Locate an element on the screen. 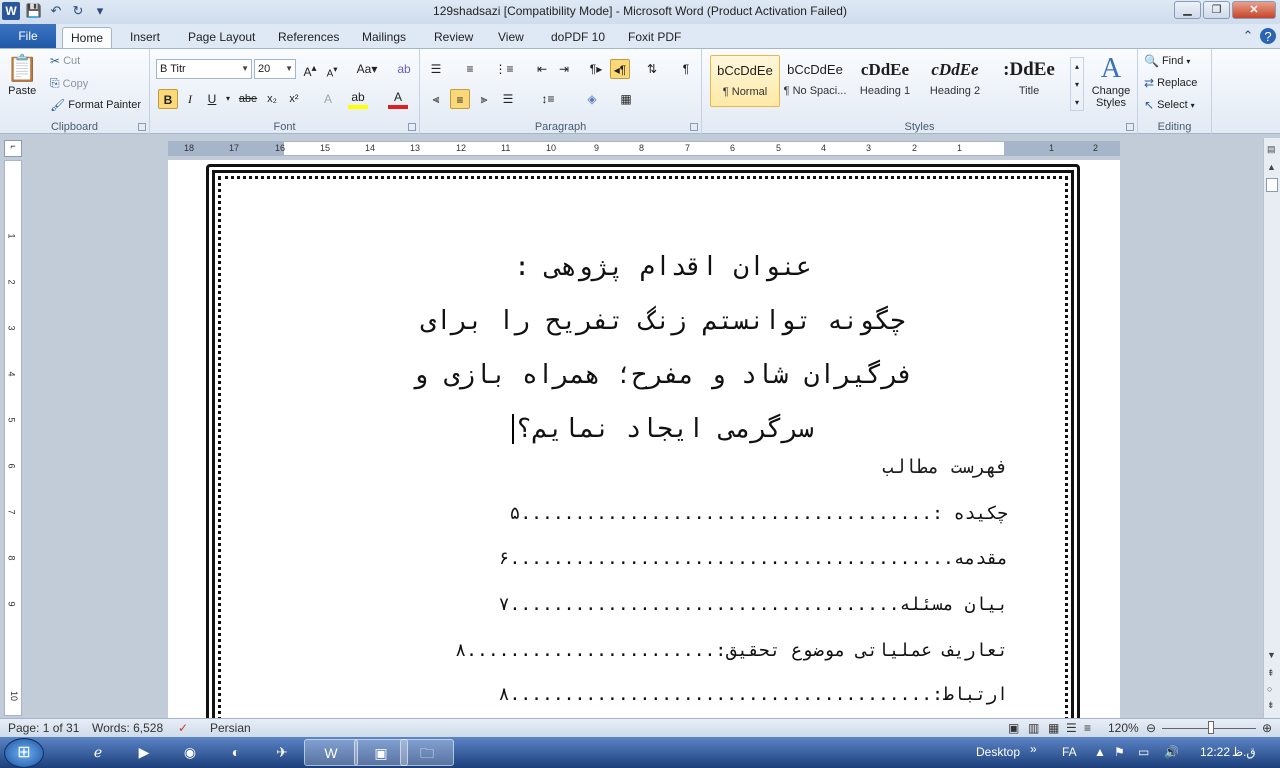 This screenshot has height=768, width=1280. increase-indent-icon: ⇥ is located at coordinates (564, 69).